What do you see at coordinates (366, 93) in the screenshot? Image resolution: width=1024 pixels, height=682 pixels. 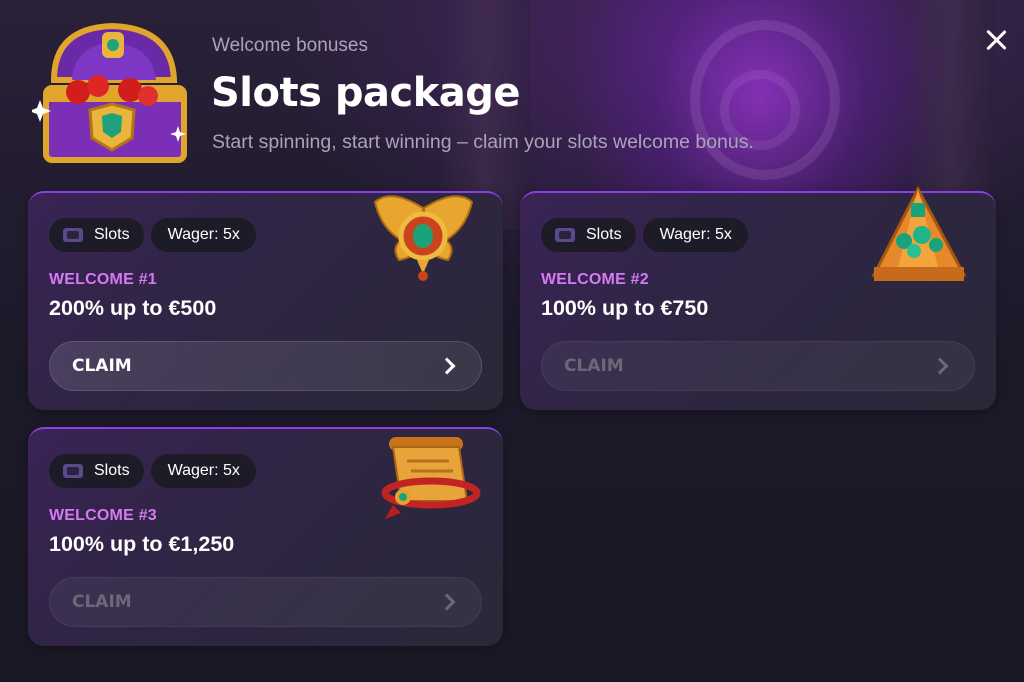 I see `page-title: Slots package` at bounding box center [366, 93].